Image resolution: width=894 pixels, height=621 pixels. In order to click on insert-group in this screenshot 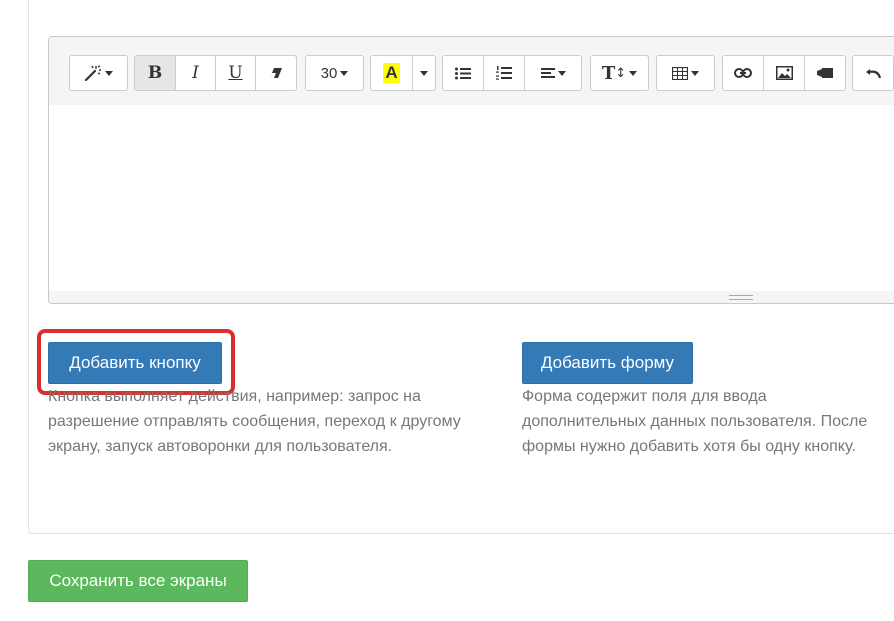, I will do `click(784, 73)`.